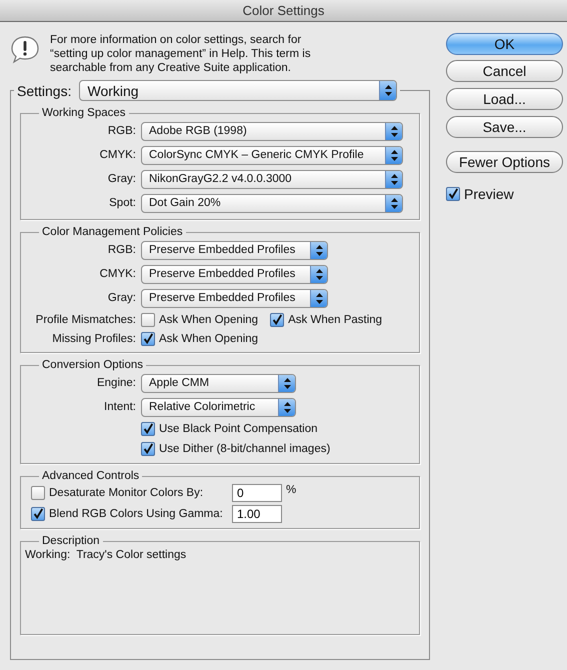  What do you see at coordinates (504, 71) in the screenshot?
I see `dialog-button: Cancel` at bounding box center [504, 71].